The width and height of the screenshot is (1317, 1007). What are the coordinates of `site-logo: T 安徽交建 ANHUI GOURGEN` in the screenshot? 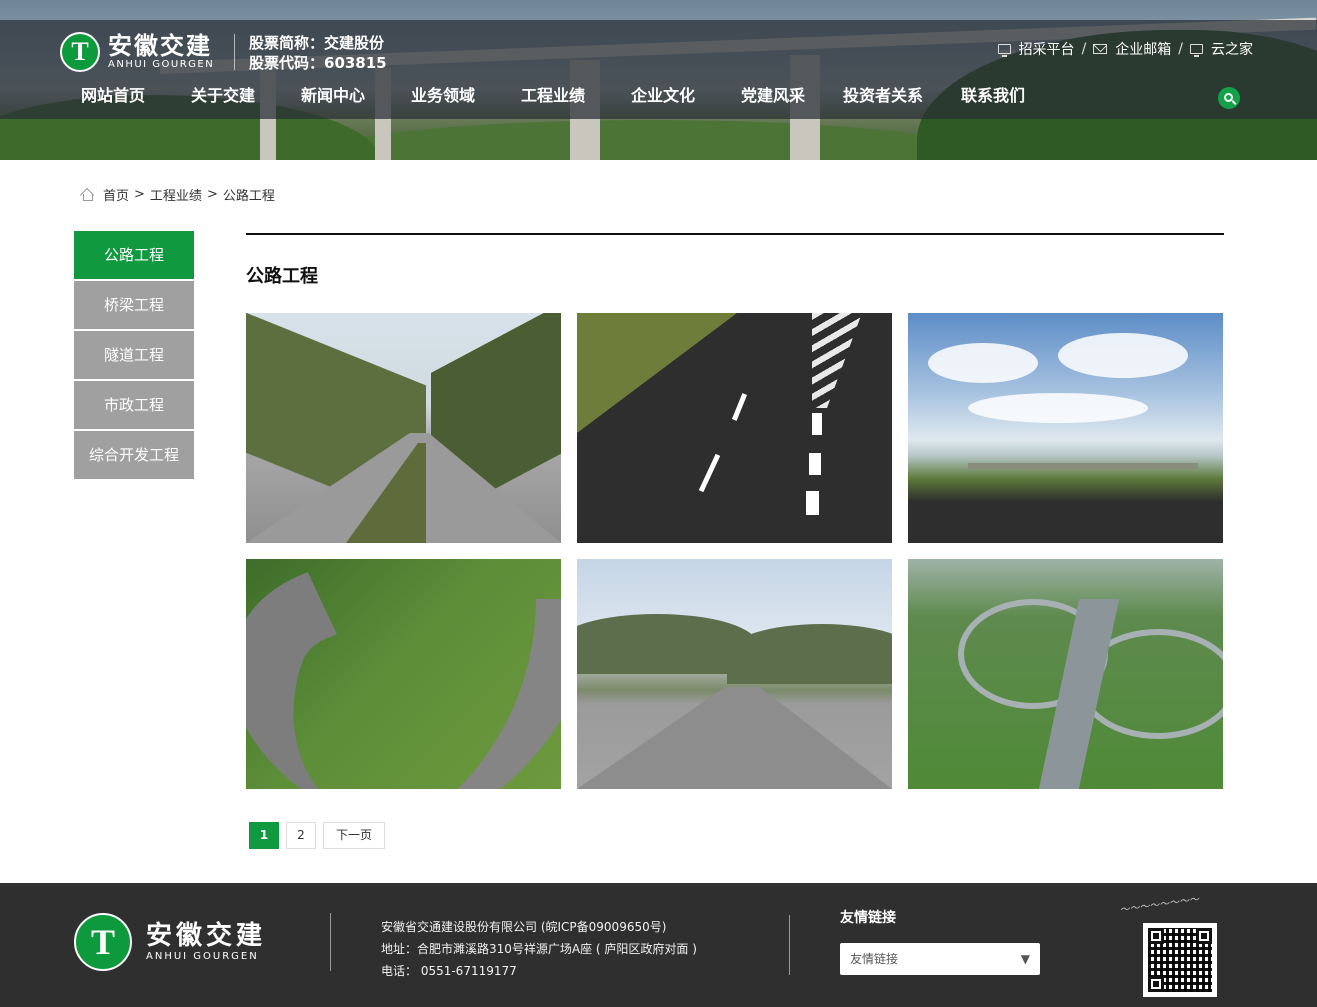 It's located at (137, 52).